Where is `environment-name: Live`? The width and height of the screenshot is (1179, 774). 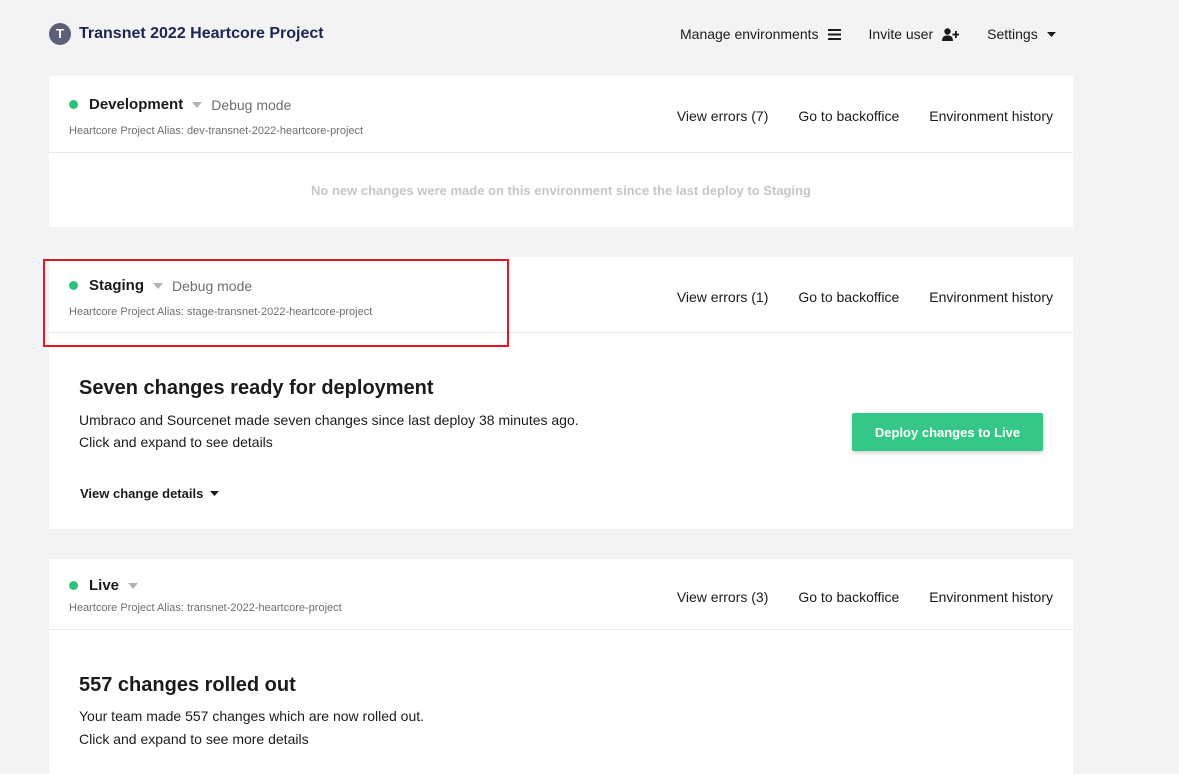 environment-name: Live is located at coordinates (104, 585).